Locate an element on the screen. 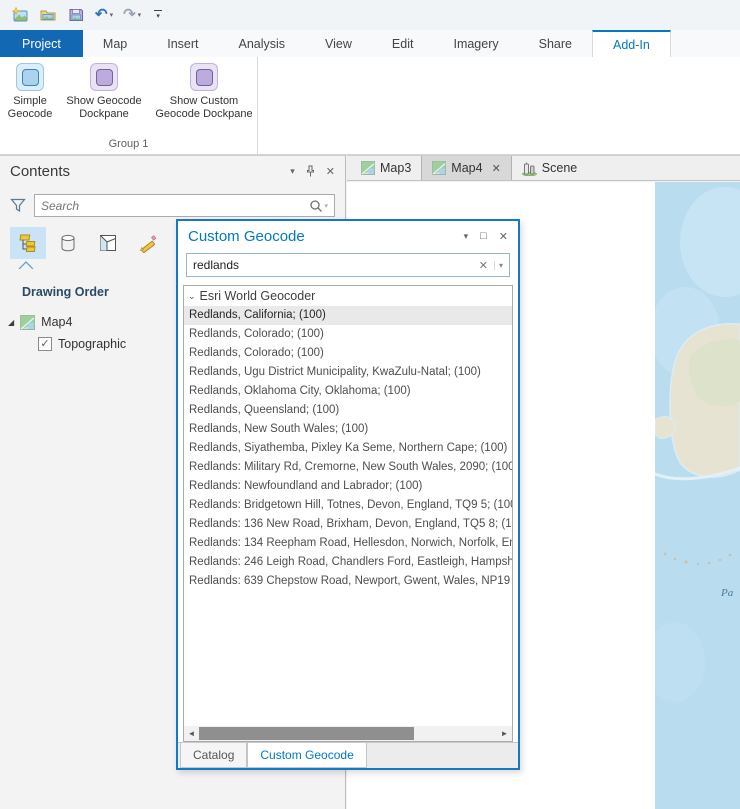 This screenshot has width=740, height=809. custom-geocode-dockpane-icon is located at coordinates (204, 77).